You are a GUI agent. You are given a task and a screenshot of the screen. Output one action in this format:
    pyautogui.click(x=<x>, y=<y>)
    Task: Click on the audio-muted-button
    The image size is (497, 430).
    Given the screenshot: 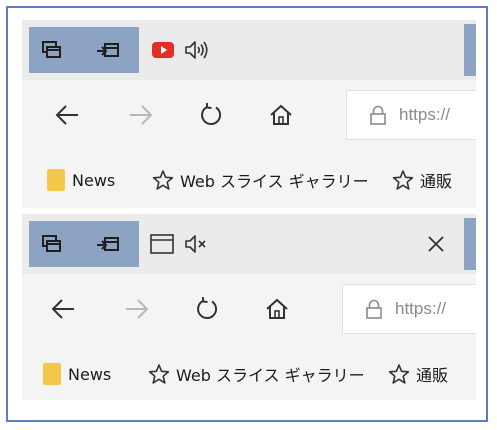 What is the action you would take?
    pyautogui.click(x=197, y=244)
    